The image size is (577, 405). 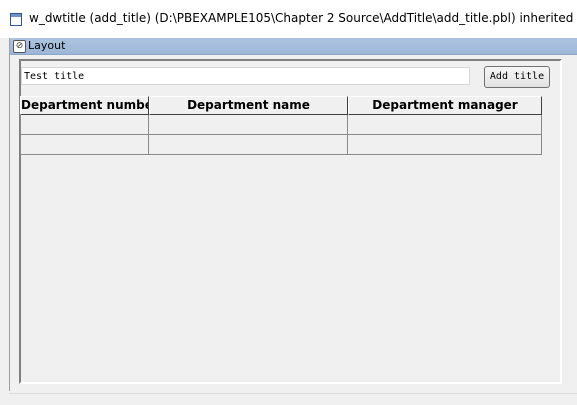 I want to click on window-icon, so click(x=16, y=19).